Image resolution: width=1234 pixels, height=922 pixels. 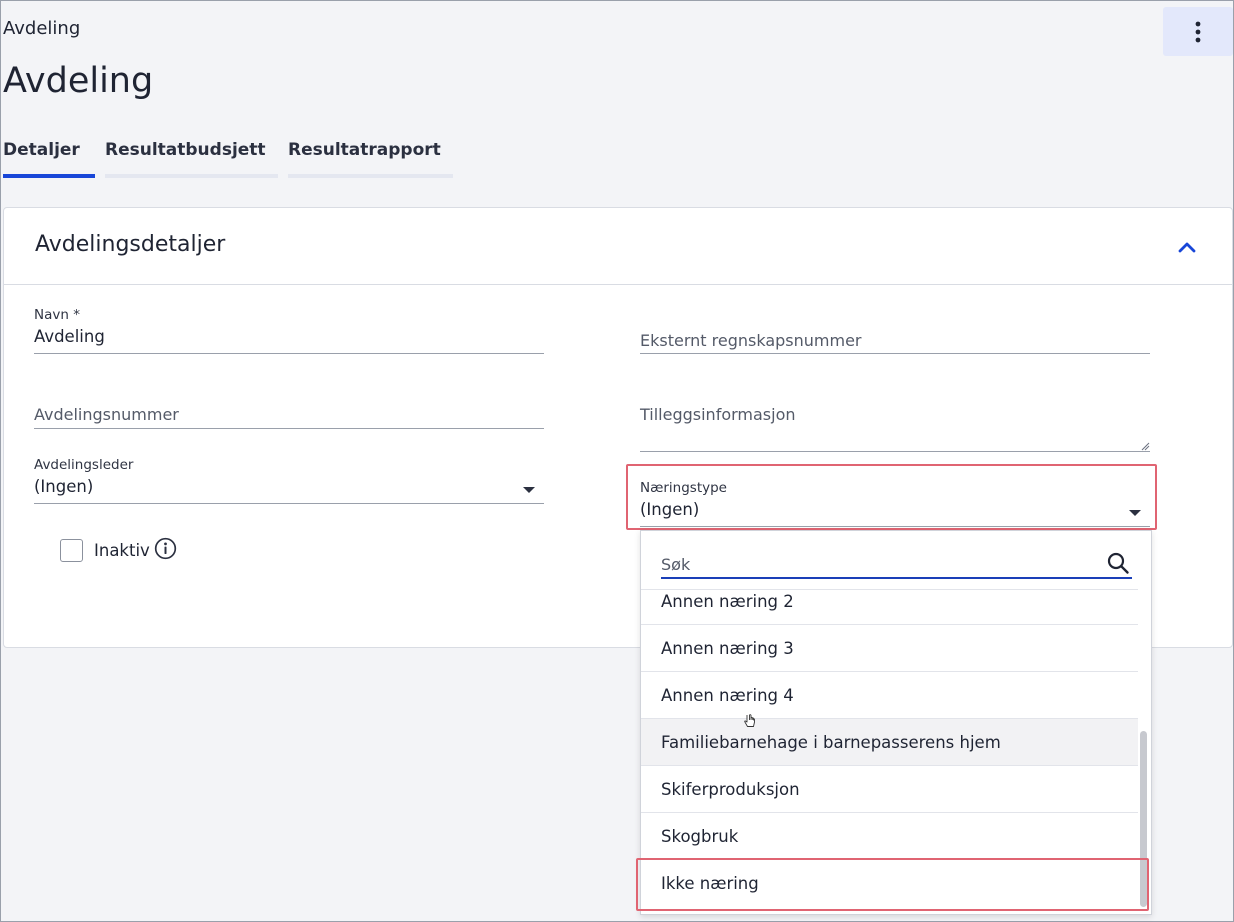 I want to click on tab-detaljer: Detaljer, so click(x=49, y=159).